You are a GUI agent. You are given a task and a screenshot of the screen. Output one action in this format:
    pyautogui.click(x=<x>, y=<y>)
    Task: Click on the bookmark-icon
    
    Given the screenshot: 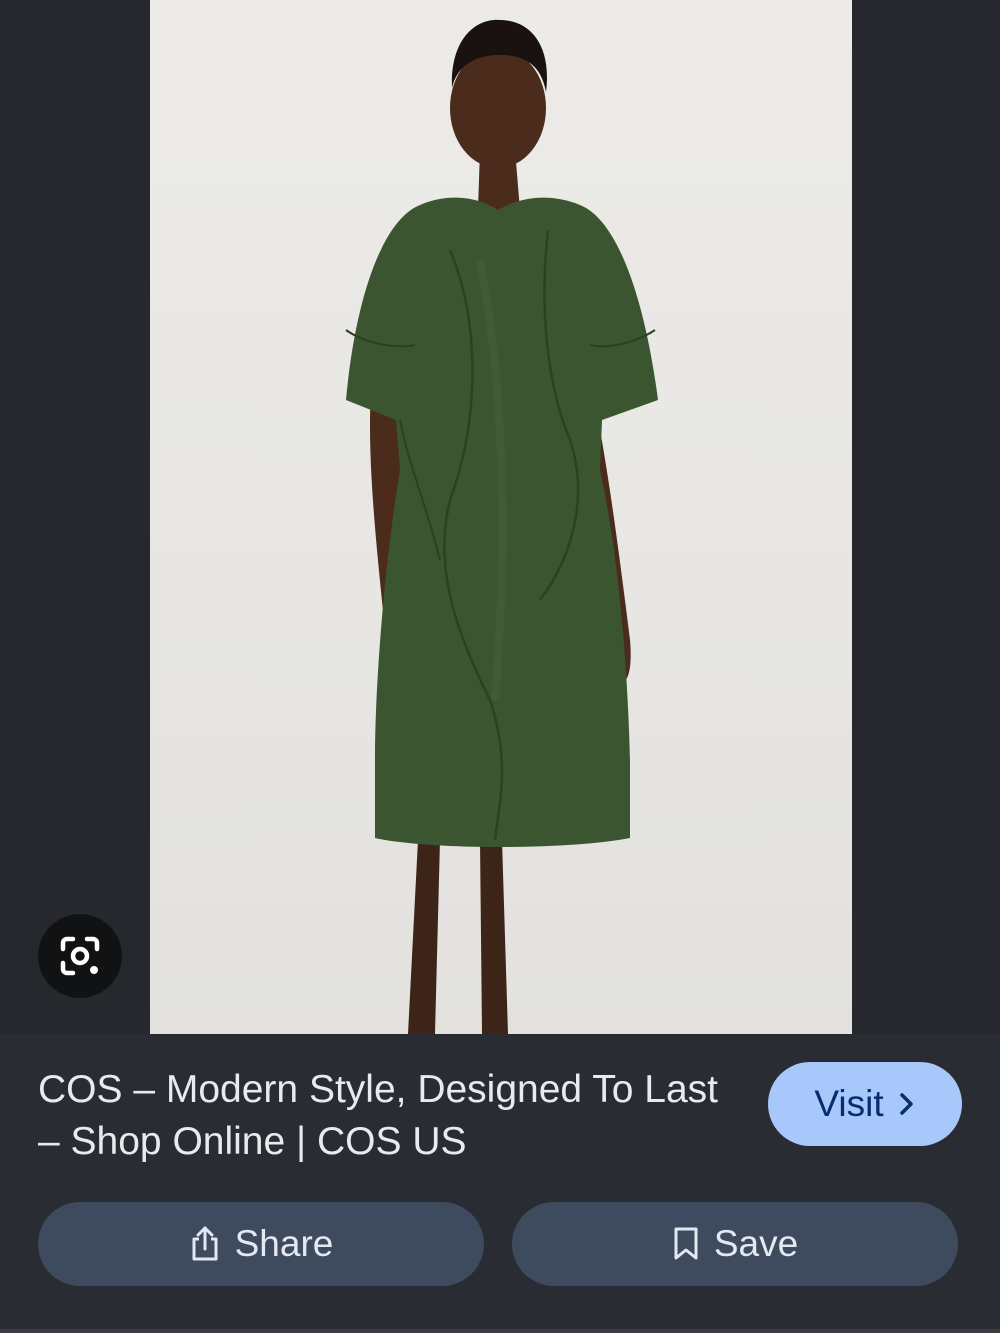 What is the action you would take?
    pyautogui.click(x=686, y=1243)
    